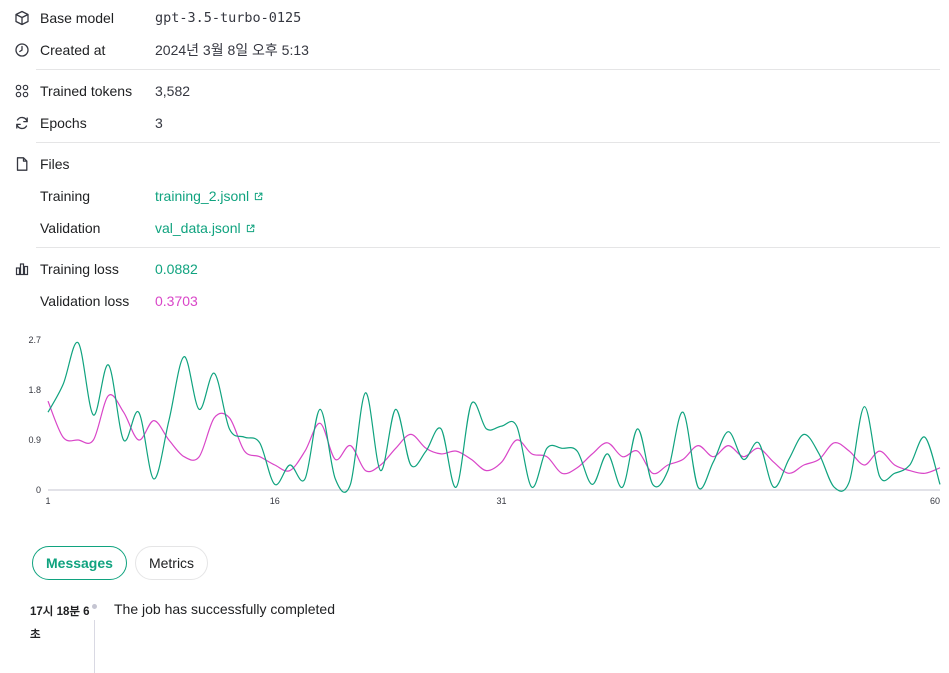  Describe the element at coordinates (228, 18) in the screenshot. I see `base-model-value: gpt-3.5-turbo-0125` at that location.